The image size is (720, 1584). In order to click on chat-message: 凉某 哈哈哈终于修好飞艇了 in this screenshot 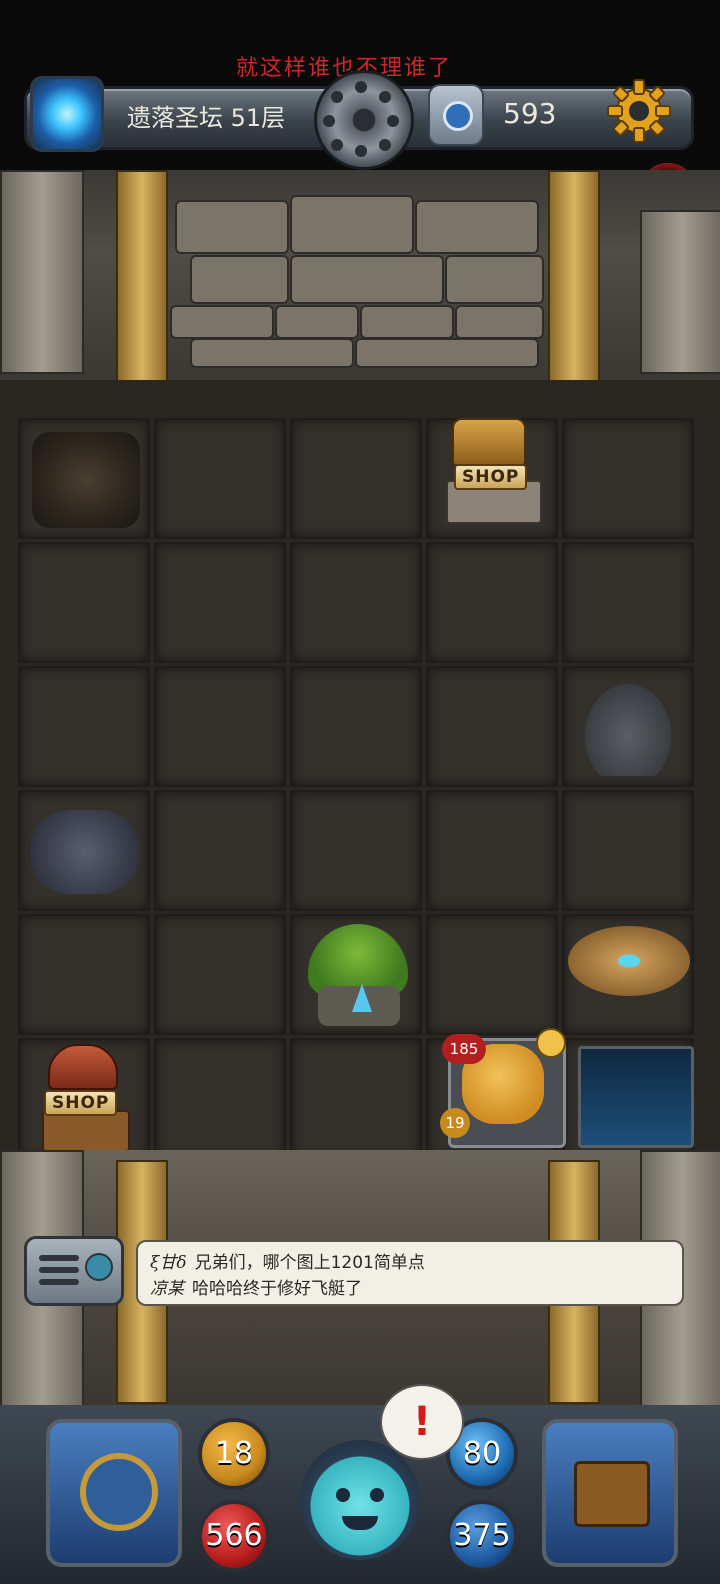, I will do `click(256, 1286)`.